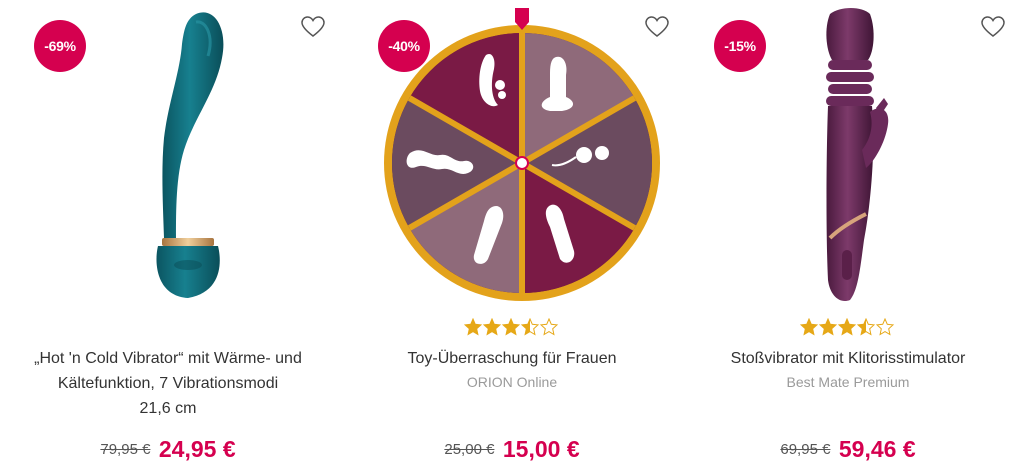 This screenshot has width=1024, height=473. I want to click on product-title-line: Kältefunktion, 7 Vibrationsmodi, so click(168, 383).